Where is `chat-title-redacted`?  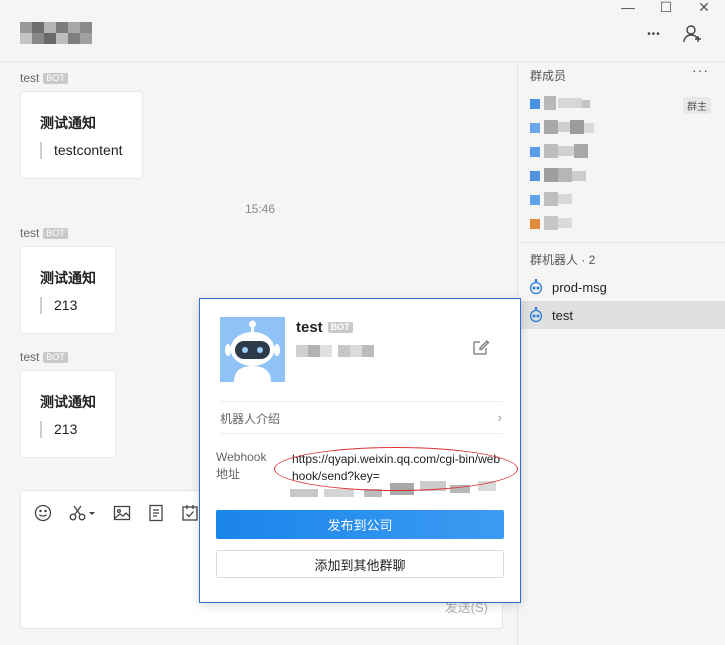
chat-title-redacted is located at coordinates (56, 33).